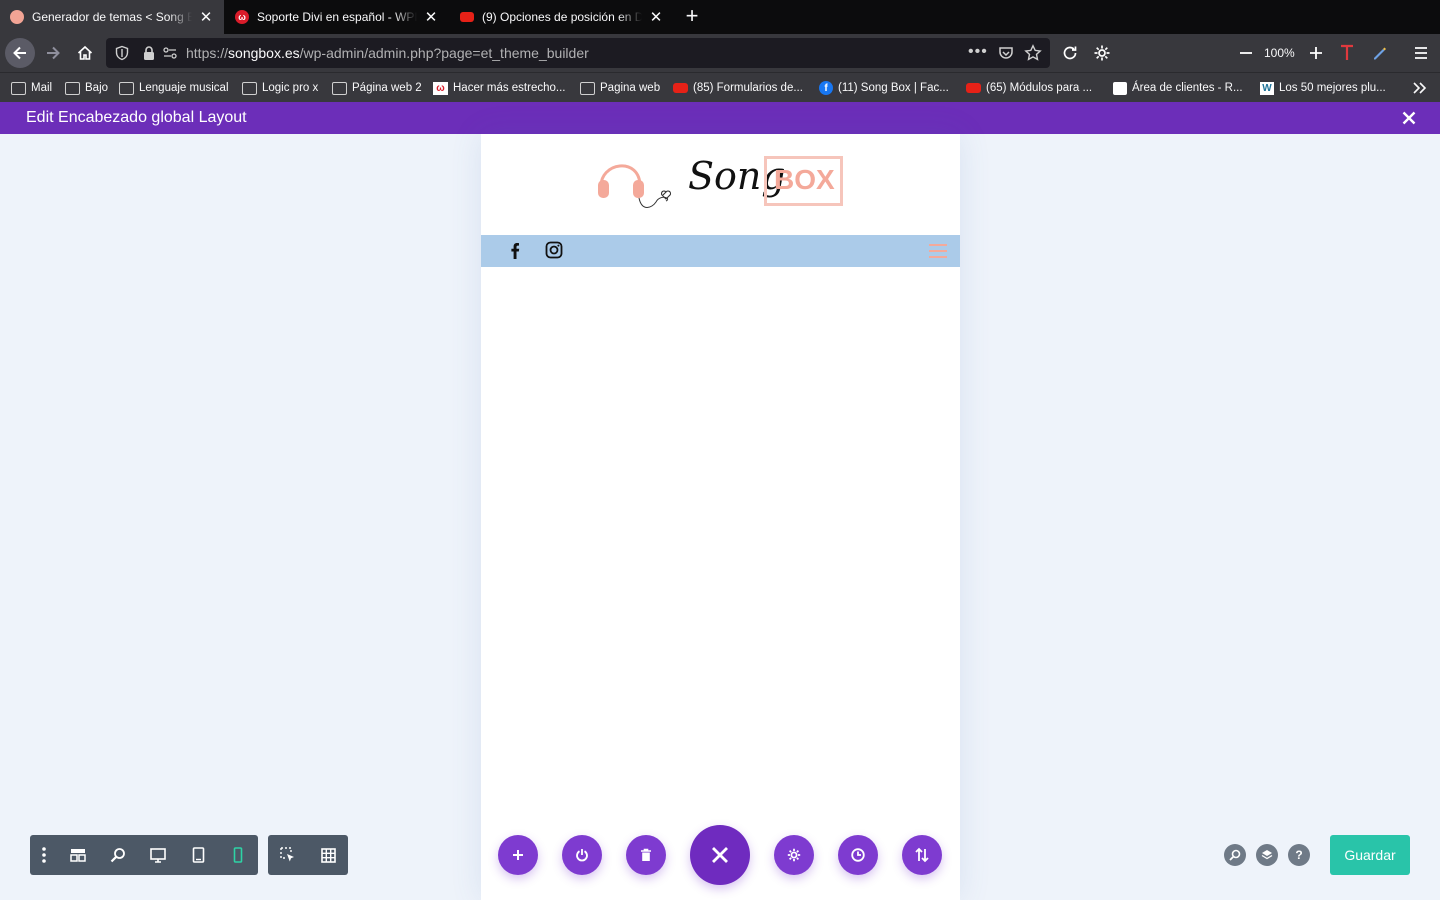 This screenshot has height=900, width=1440. Describe the element at coordinates (1006, 53) in the screenshot. I see `pocket-icon` at that location.